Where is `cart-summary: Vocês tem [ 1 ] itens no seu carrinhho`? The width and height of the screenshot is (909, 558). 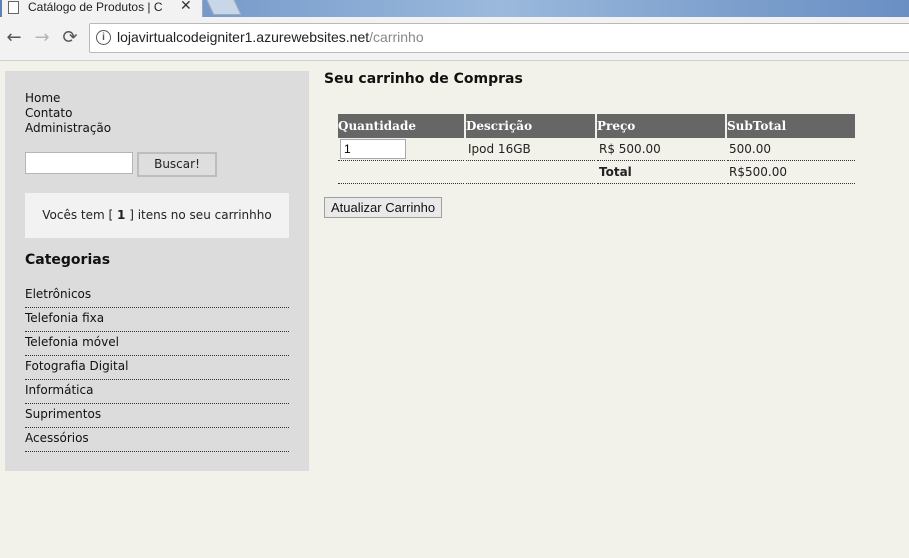 cart-summary: Vocês tem [ 1 ] itens no seu carrinhho is located at coordinates (157, 215).